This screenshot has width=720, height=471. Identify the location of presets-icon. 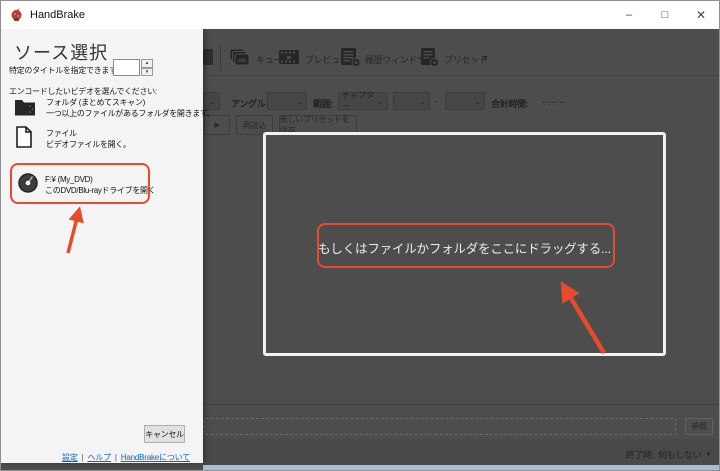
(430, 57).